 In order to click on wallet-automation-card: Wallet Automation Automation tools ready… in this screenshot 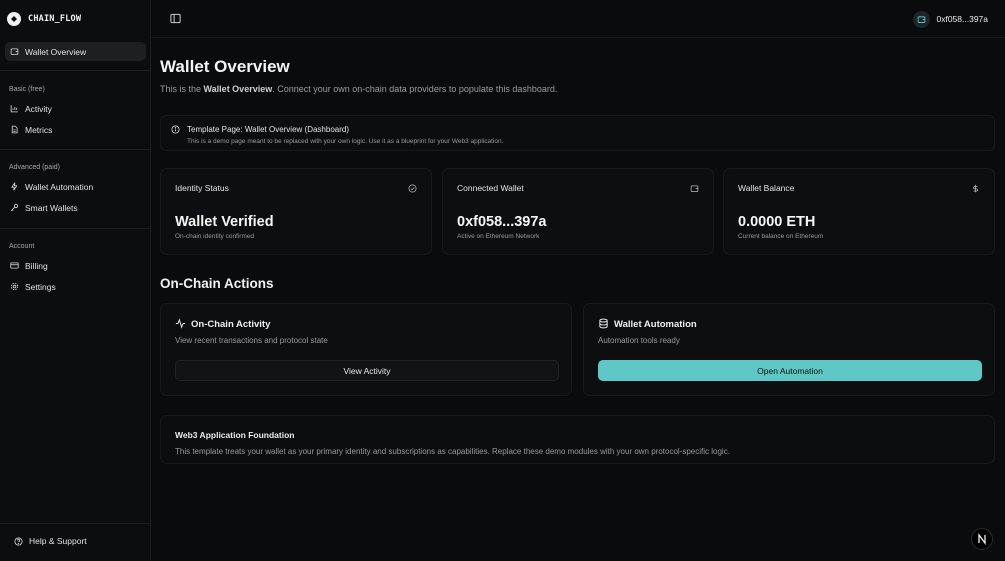, I will do `click(789, 349)`.